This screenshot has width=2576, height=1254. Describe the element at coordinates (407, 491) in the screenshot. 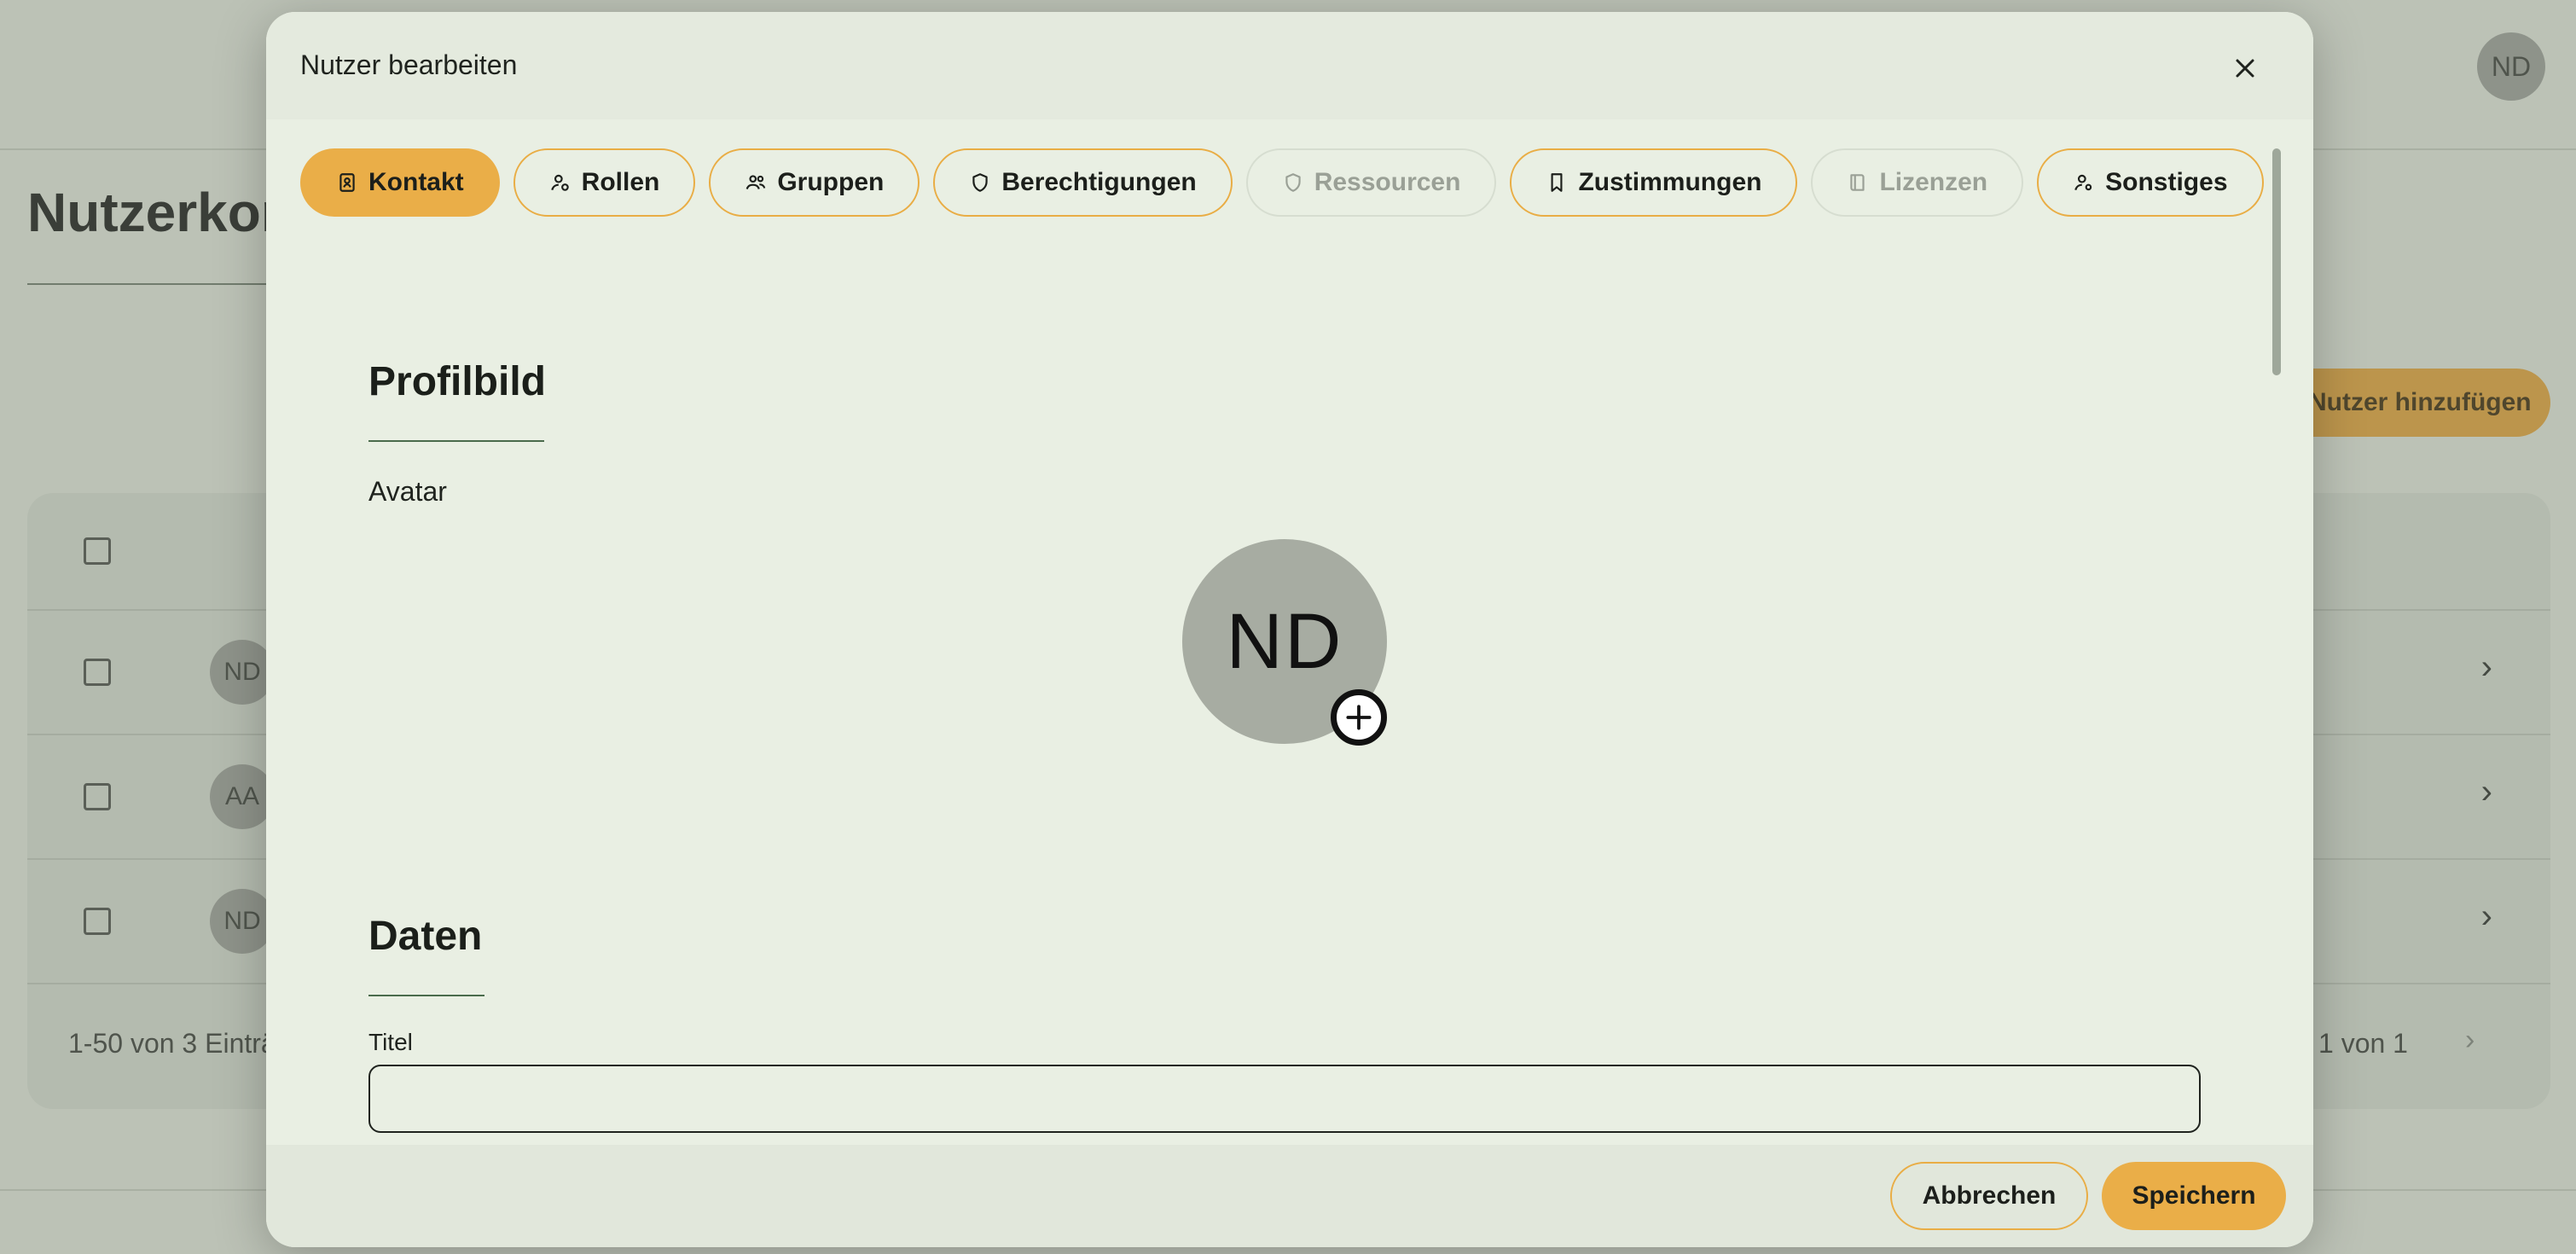

I see `avatar-label: Avatar` at that location.